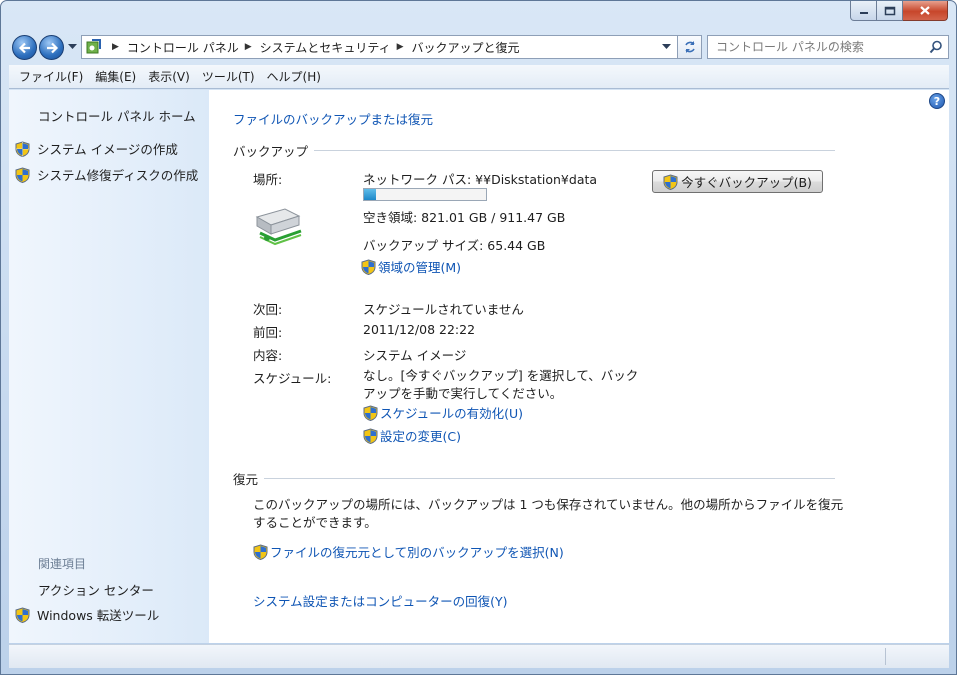 The width and height of the screenshot is (957, 675). What do you see at coordinates (425, 194) in the screenshot?
I see `disk-usage-bar` at bounding box center [425, 194].